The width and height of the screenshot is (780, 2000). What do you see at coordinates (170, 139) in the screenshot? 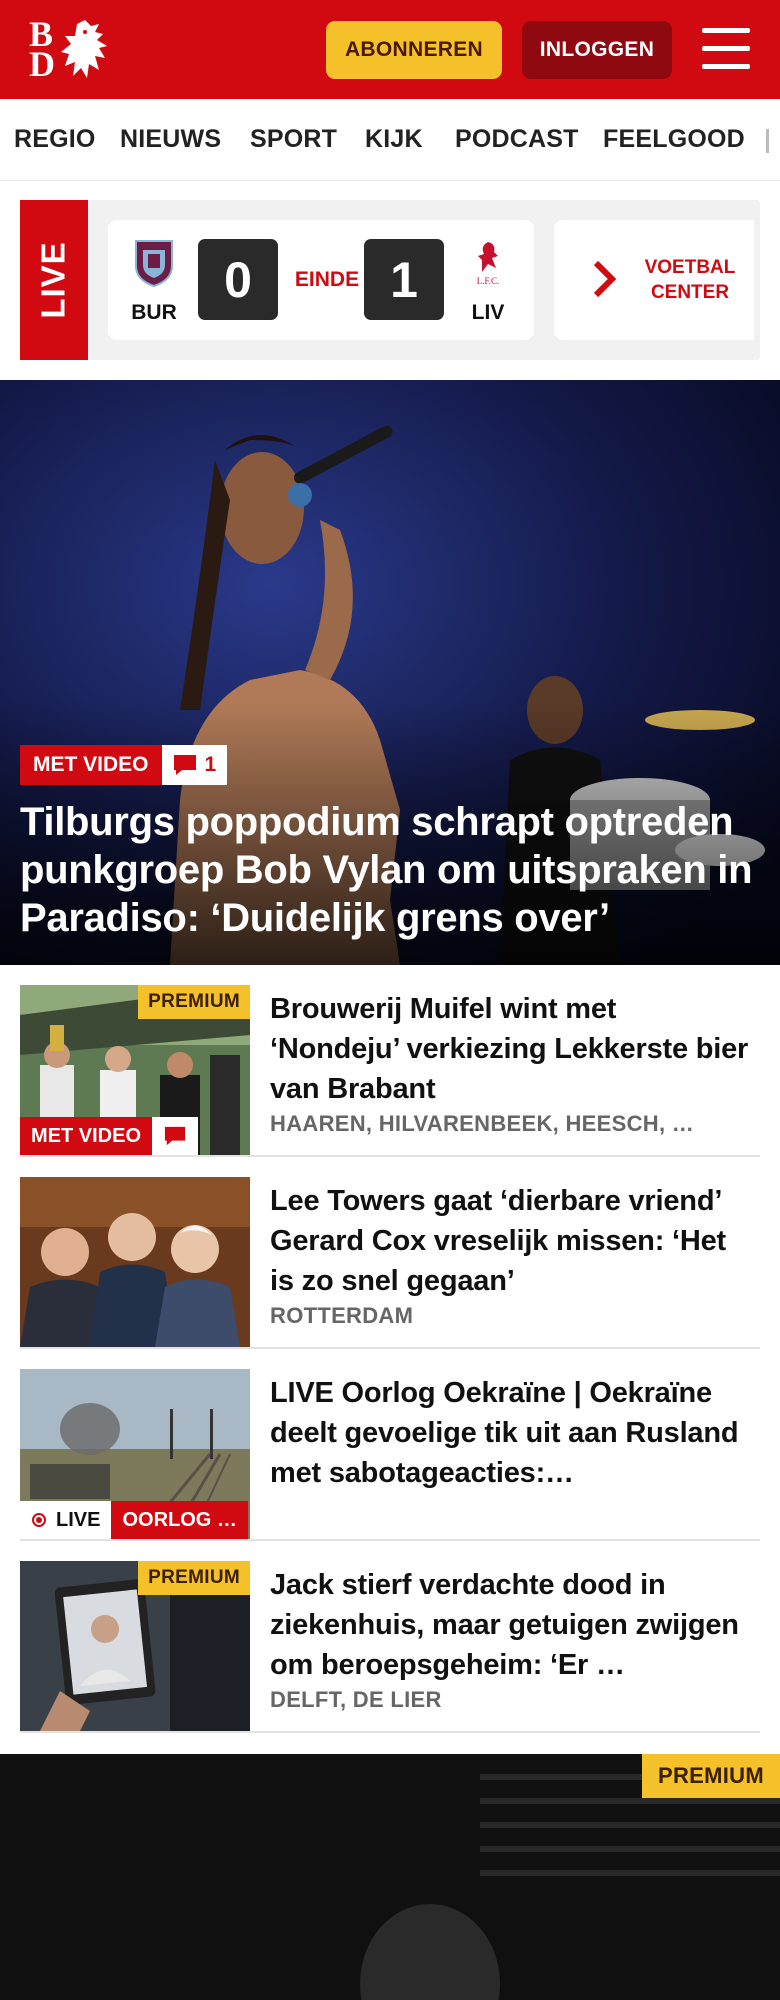
I see `nav-item-nieuws: NIEUWS` at bounding box center [170, 139].